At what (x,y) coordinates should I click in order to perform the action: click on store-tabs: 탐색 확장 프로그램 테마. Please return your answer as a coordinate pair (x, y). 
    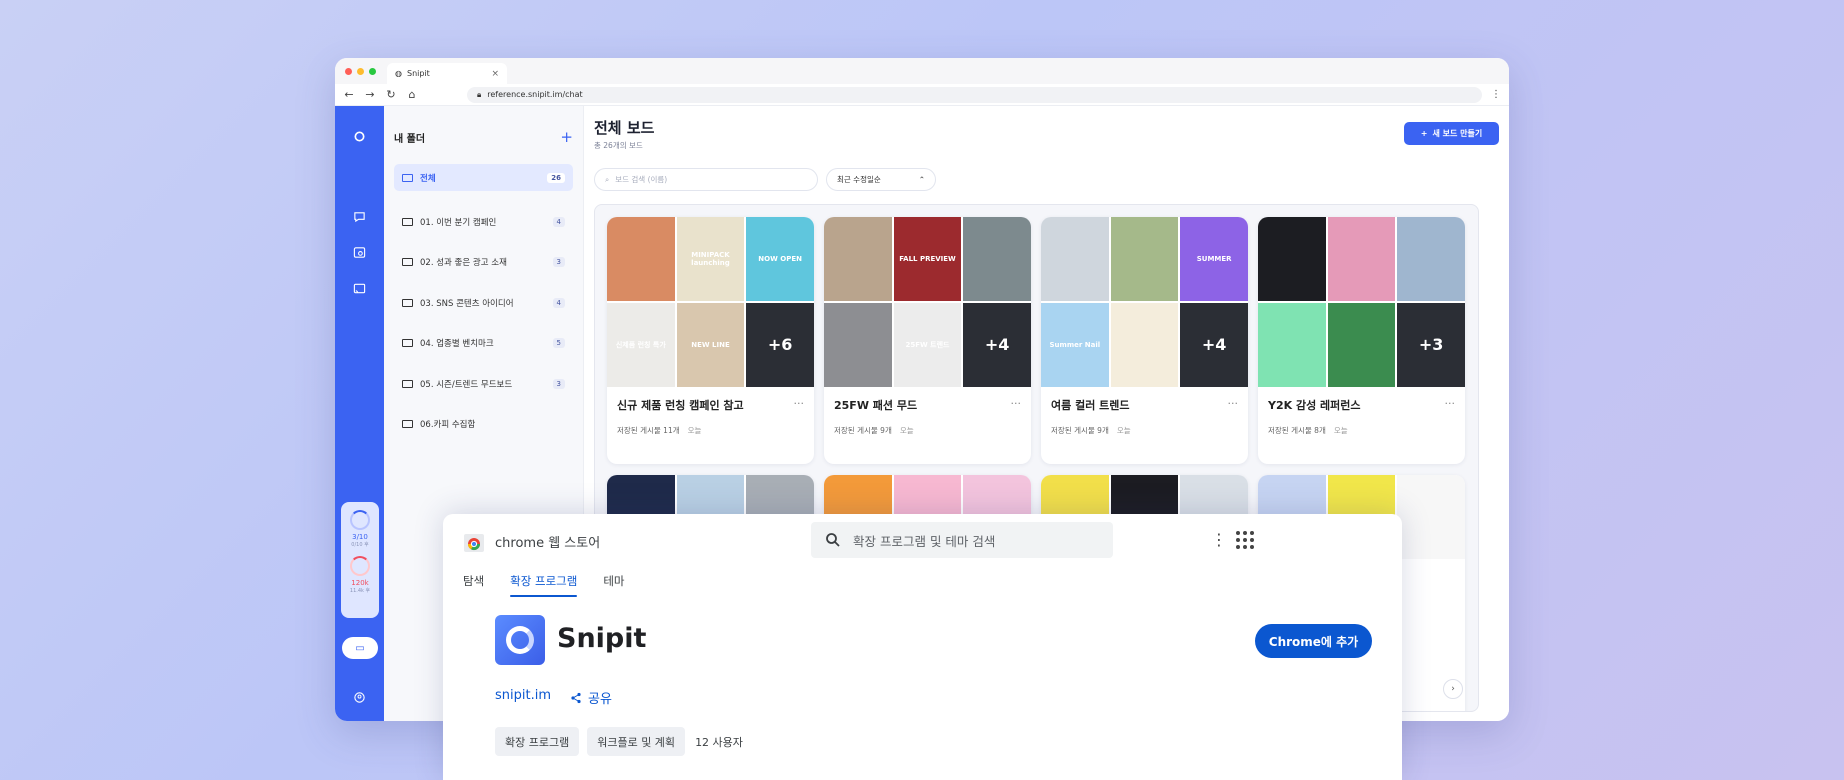
    Looking at the image, I should click on (543, 585).